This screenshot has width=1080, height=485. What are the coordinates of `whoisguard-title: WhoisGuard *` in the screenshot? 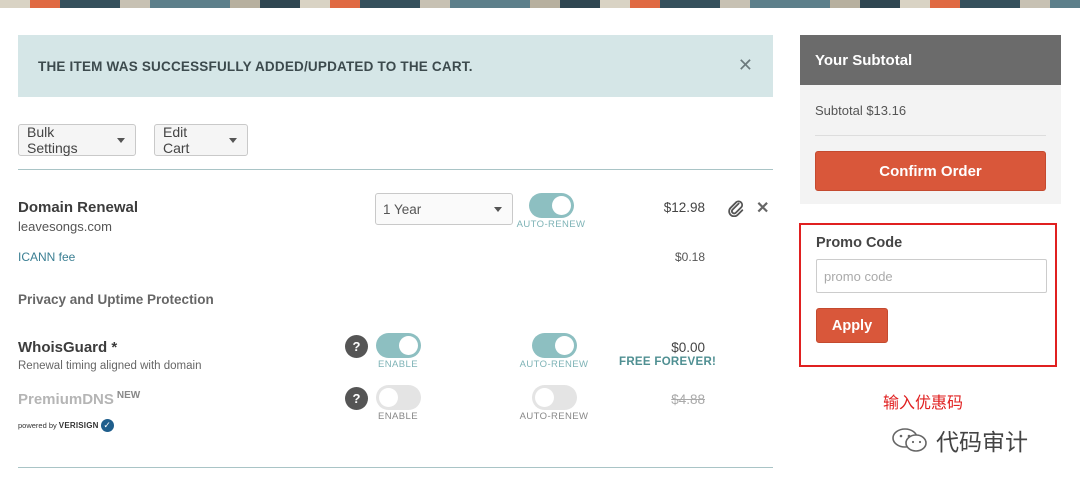 It's located at (68, 347).